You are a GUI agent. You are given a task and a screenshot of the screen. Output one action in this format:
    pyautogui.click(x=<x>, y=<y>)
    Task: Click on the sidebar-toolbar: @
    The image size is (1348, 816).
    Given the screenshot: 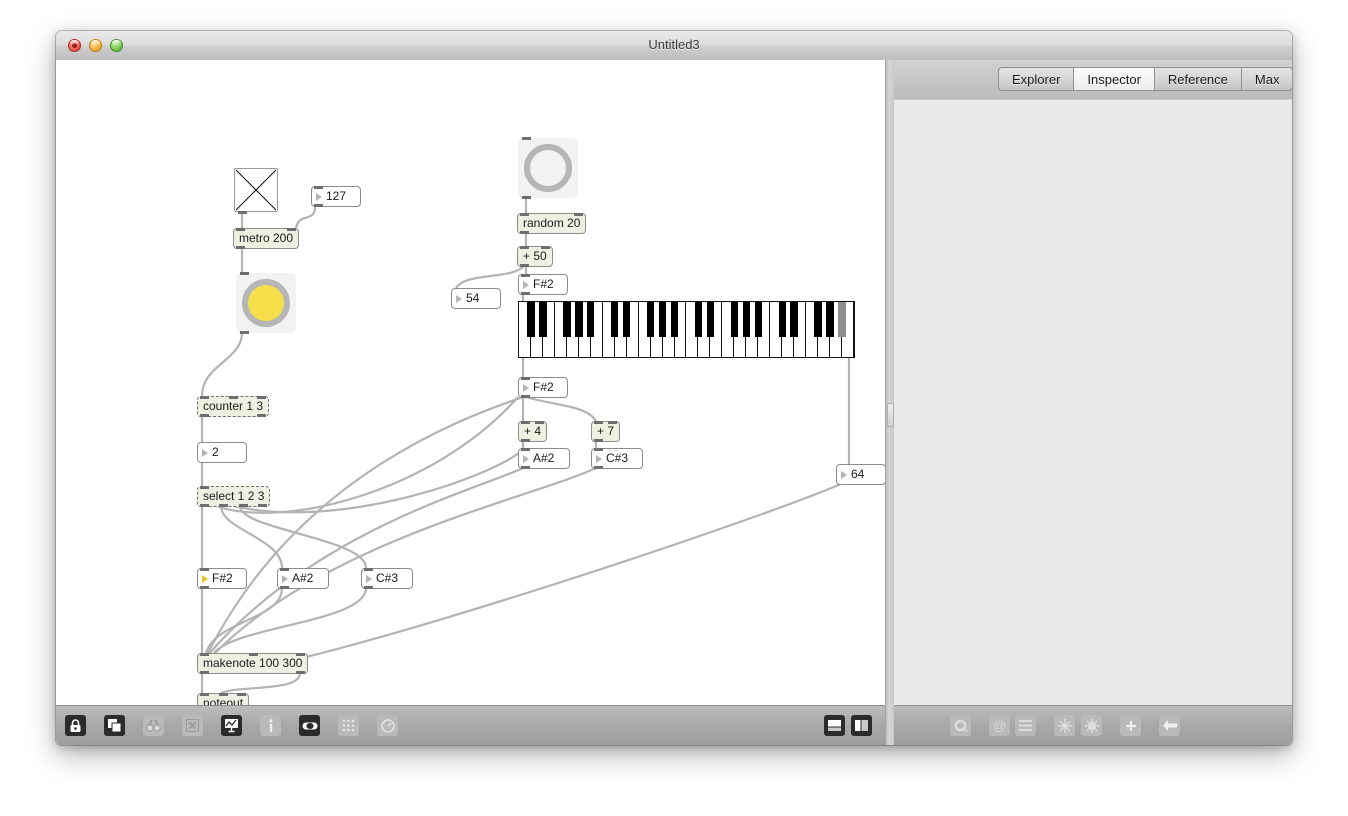 What is the action you would take?
    pyautogui.click(x=1093, y=725)
    